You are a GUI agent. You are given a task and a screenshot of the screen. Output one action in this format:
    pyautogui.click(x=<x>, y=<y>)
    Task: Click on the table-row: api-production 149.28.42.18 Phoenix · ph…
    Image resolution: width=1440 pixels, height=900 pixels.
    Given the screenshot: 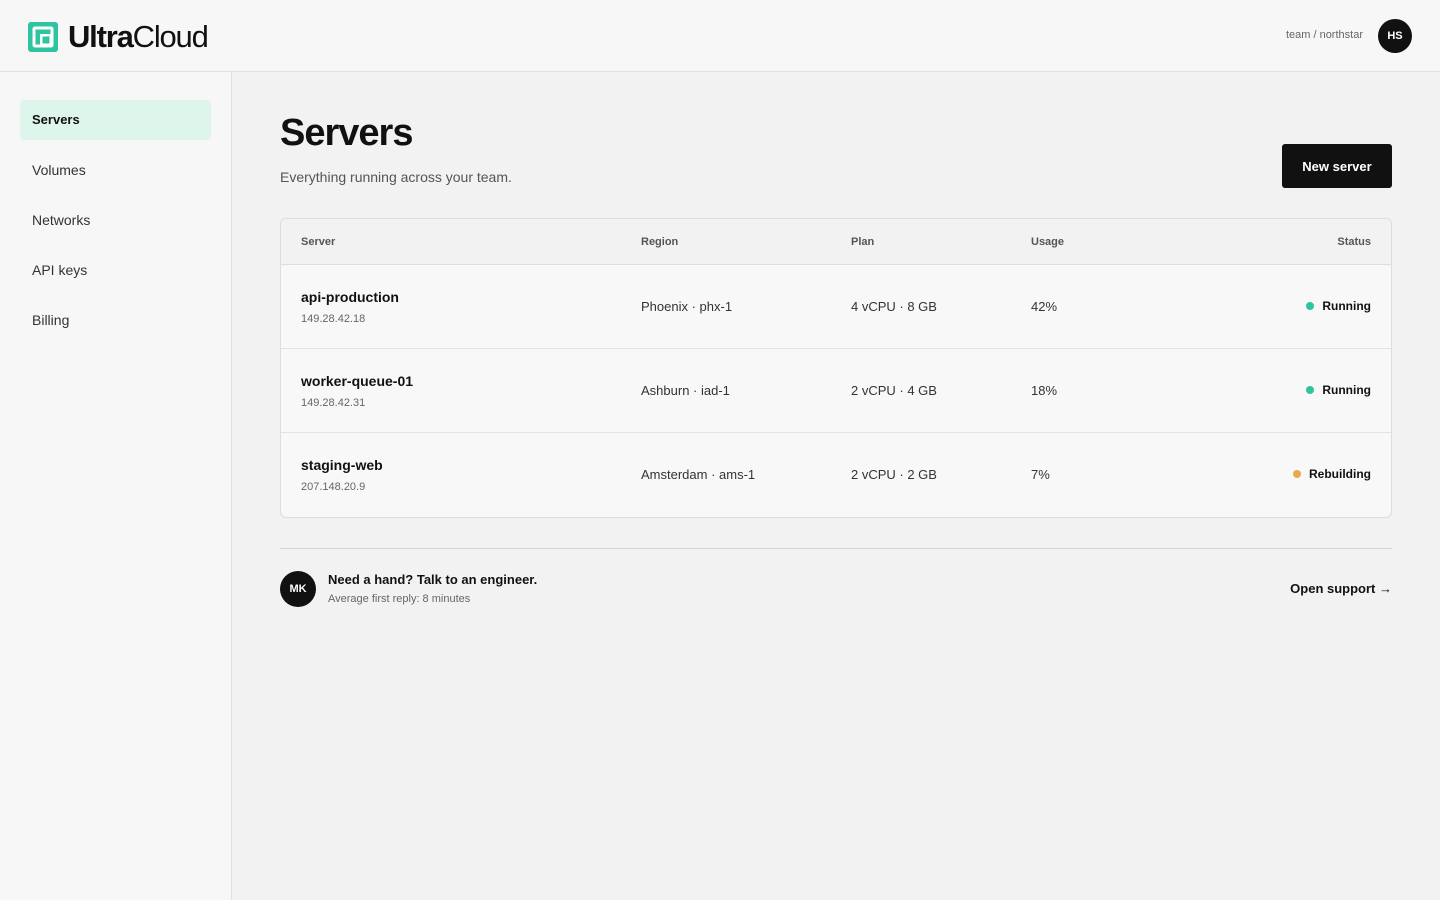 What is the action you would take?
    pyautogui.click(x=836, y=307)
    